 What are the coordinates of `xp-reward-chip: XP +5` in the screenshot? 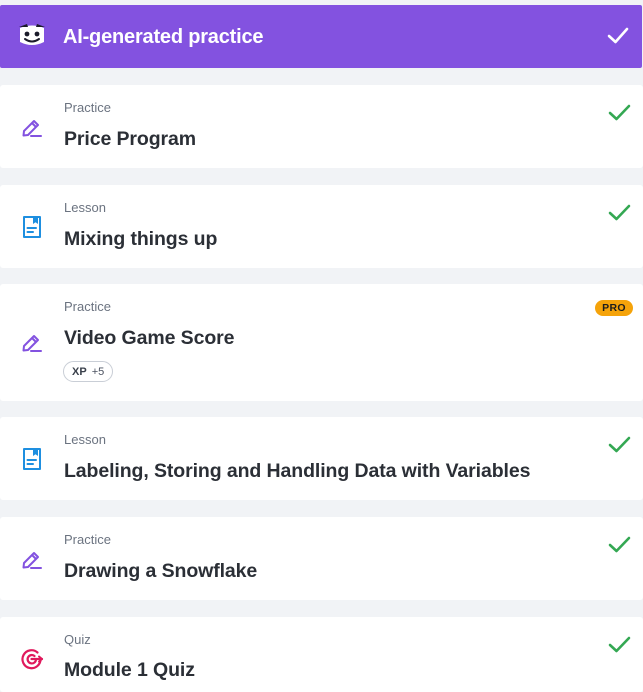 It's located at (88, 371).